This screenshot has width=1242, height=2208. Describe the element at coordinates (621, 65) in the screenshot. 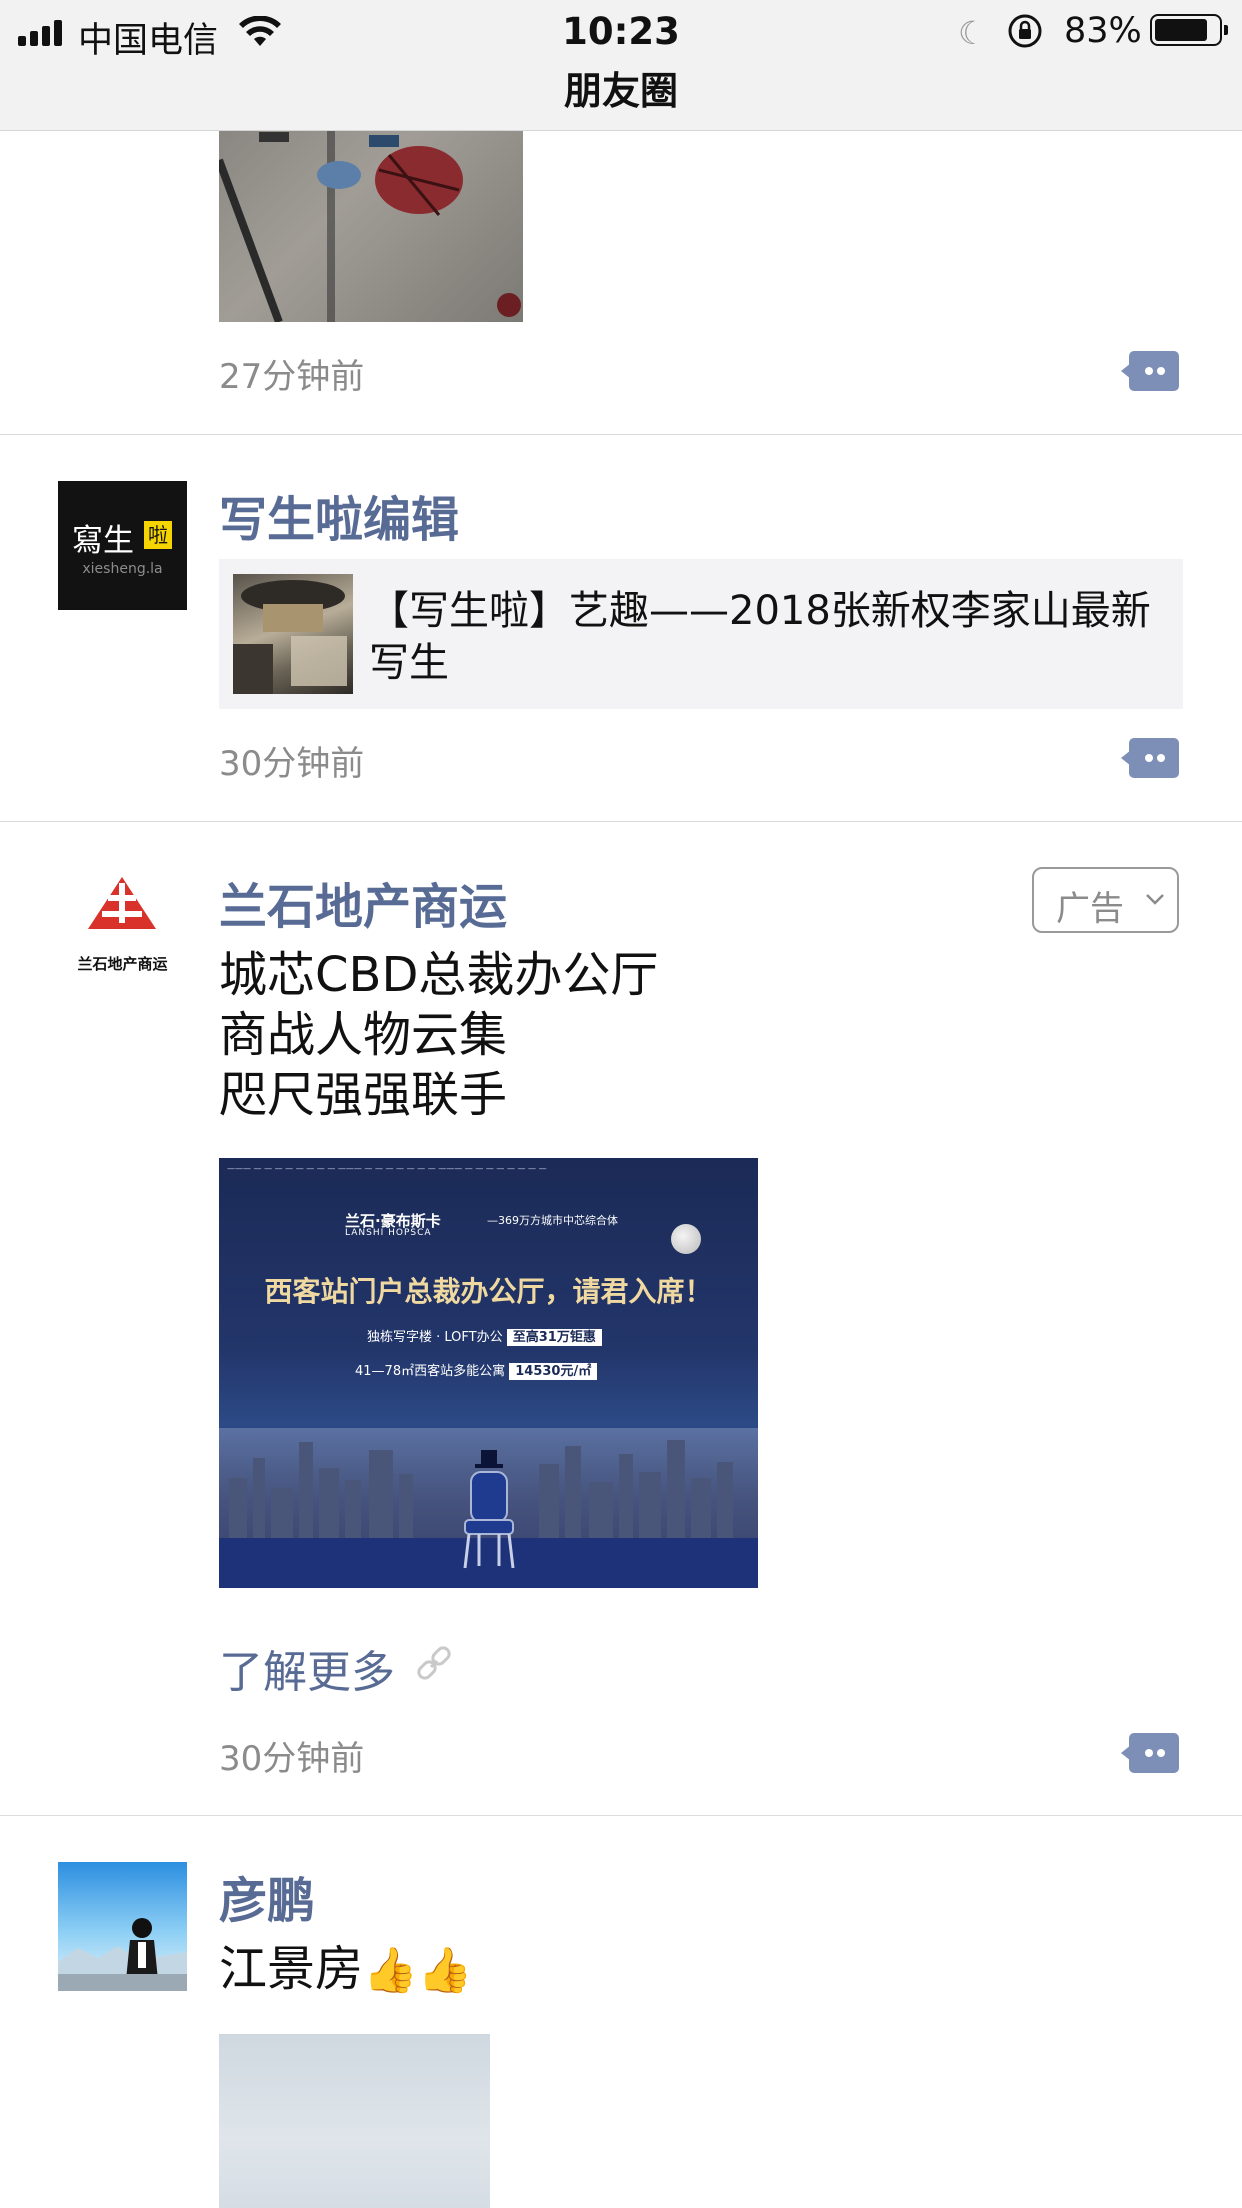

I see `top-bar: 中国电信 10:23 ☾ 83% 朋友圈` at that location.